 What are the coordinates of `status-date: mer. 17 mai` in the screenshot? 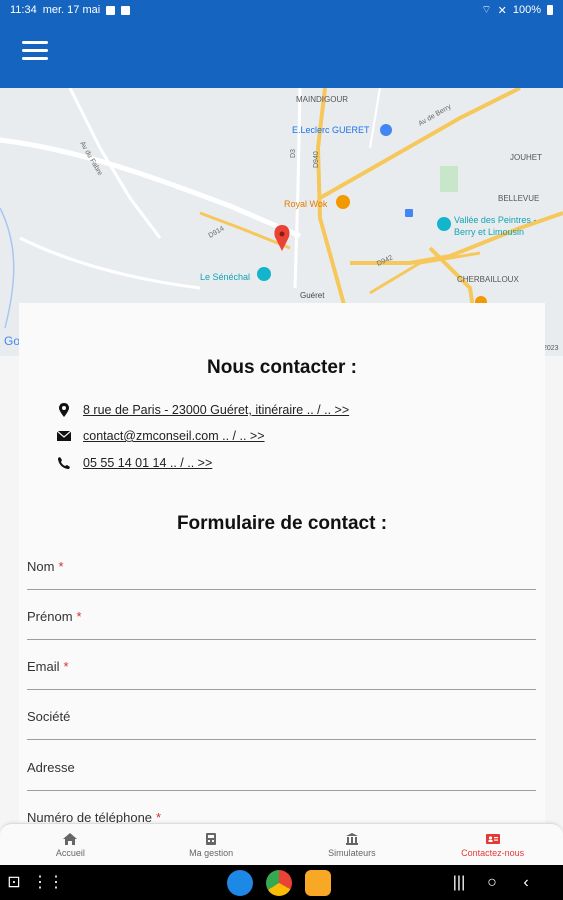 It's located at (71, 10).